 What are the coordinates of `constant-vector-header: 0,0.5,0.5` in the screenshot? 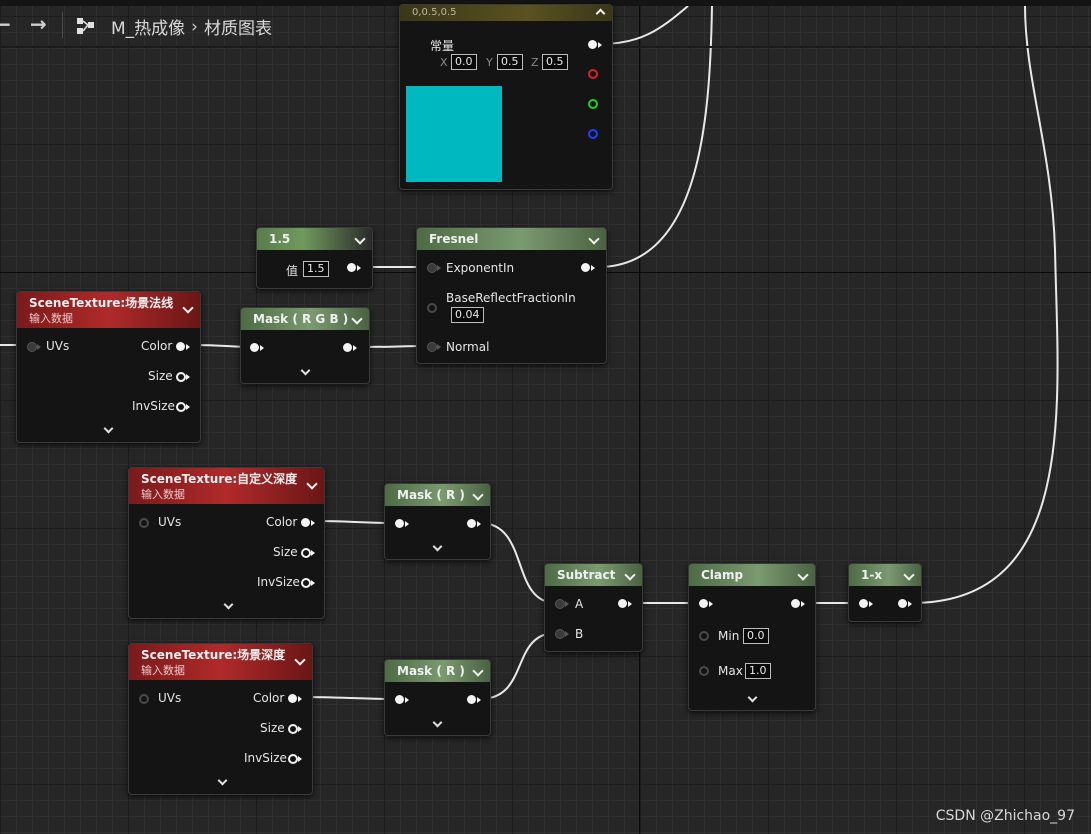 It's located at (506, 13).